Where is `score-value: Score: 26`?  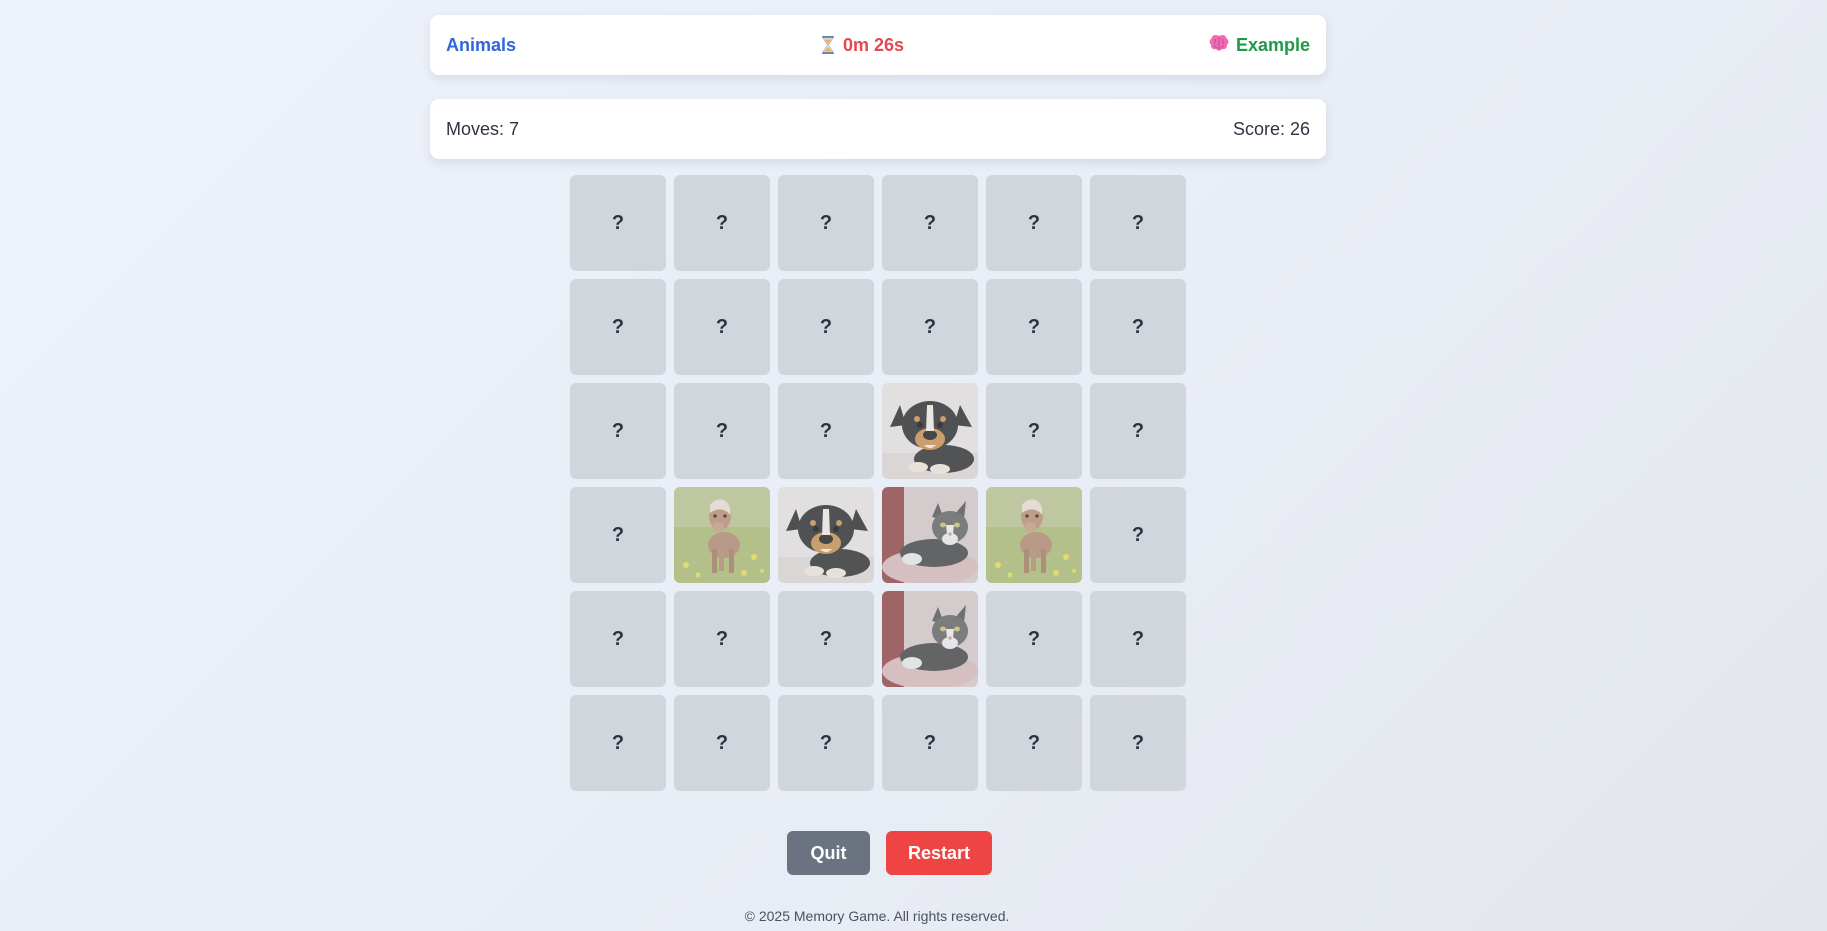 score-value: Score: 26 is located at coordinates (1271, 128).